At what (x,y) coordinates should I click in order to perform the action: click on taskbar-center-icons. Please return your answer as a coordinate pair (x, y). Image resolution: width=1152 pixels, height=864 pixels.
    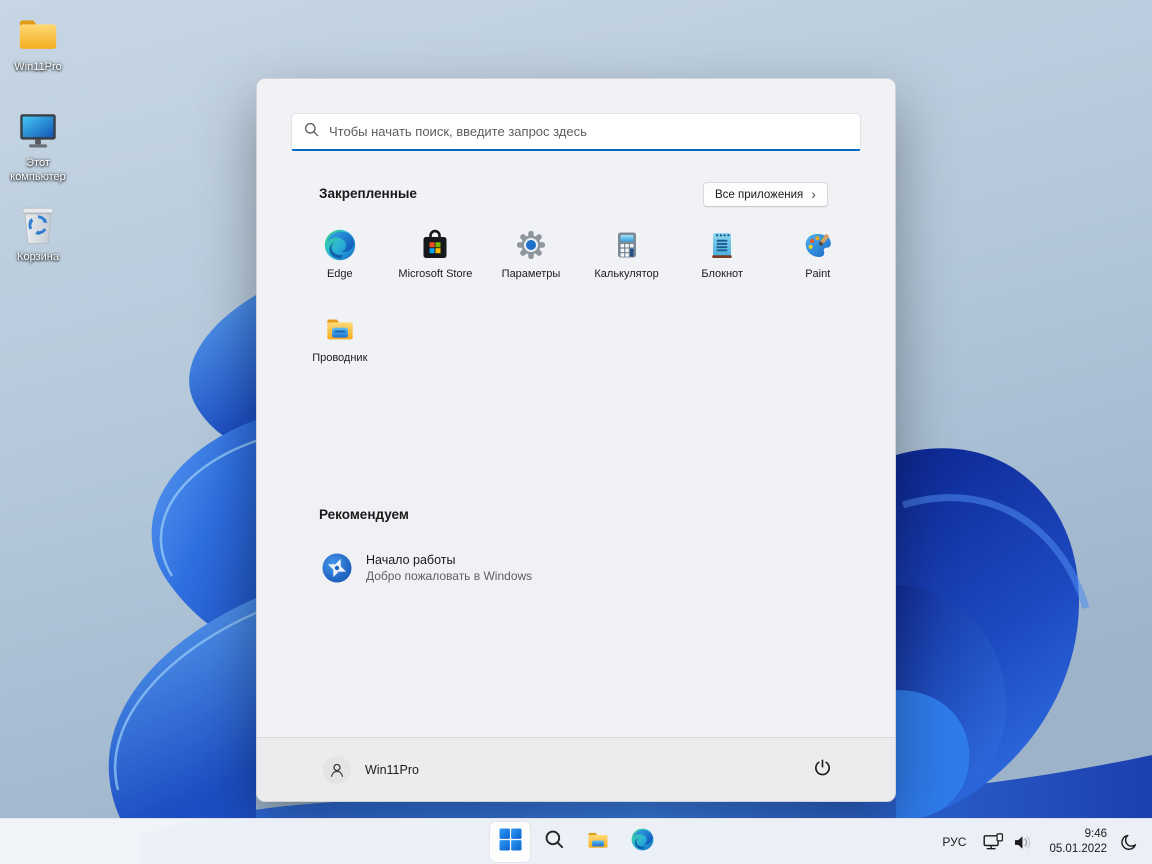
    Looking at the image, I should click on (576, 842).